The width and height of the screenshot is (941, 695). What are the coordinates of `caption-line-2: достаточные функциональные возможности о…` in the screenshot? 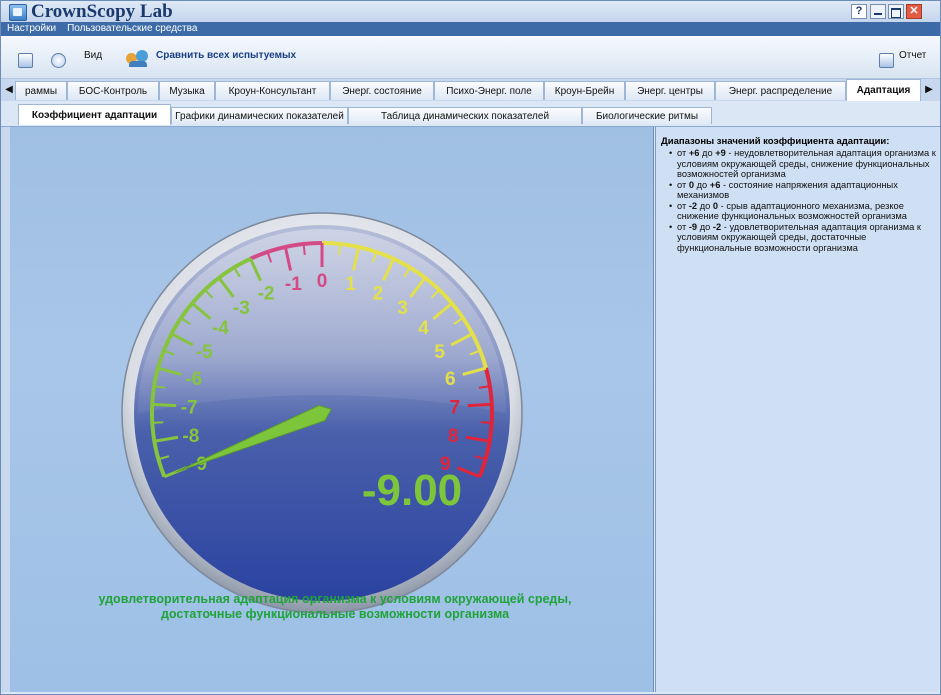 It's located at (335, 614).